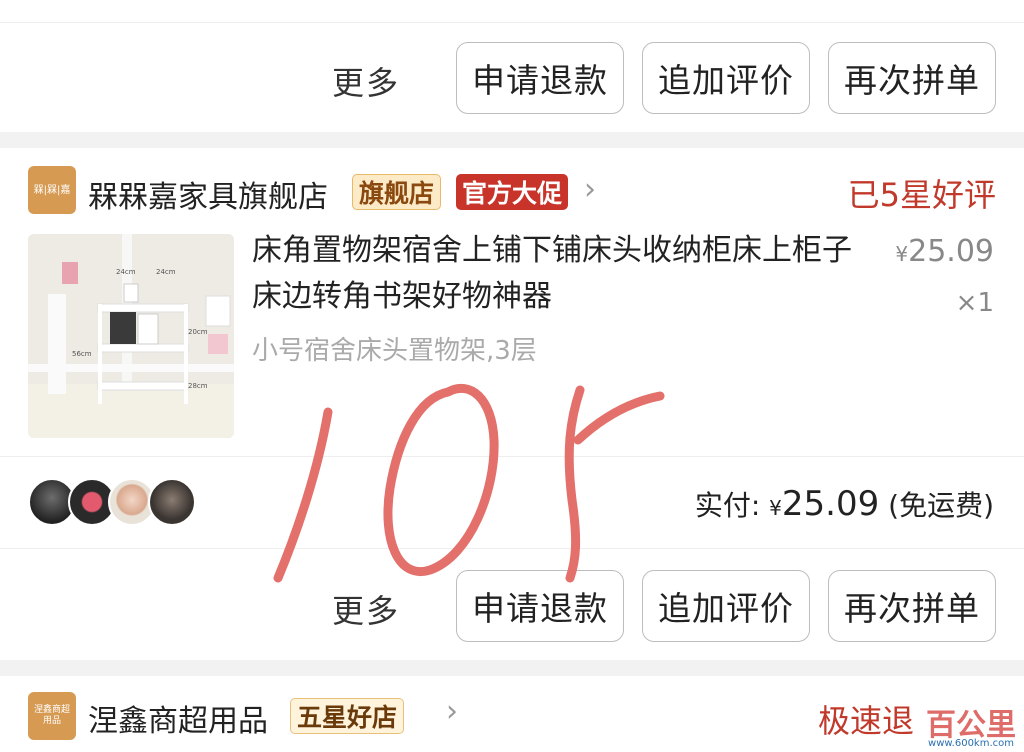 This screenshot has height=752, width=1024. What do you see at coordinates (951, 251) in the screenshot?
I see `price-value: 25.09` at bounding box center [951, 251].